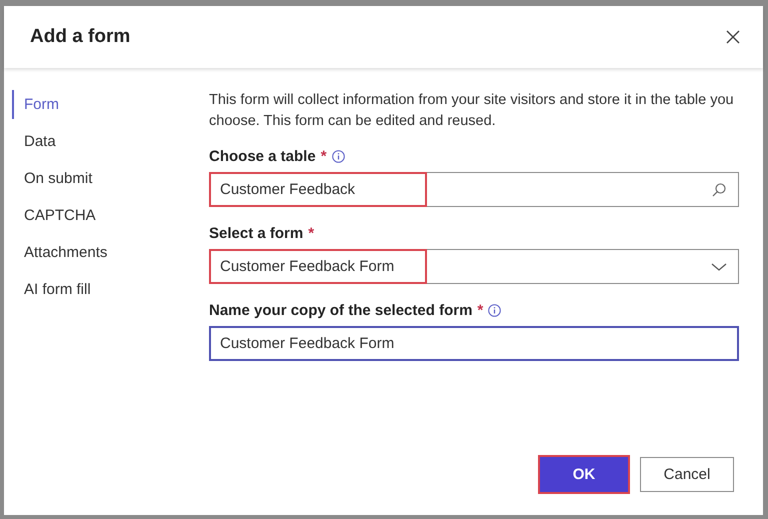  What do you see at coordinates (80, 37) in the screenshot?
I see `dialog-title: Add a form` at bounding box center [80, 37].